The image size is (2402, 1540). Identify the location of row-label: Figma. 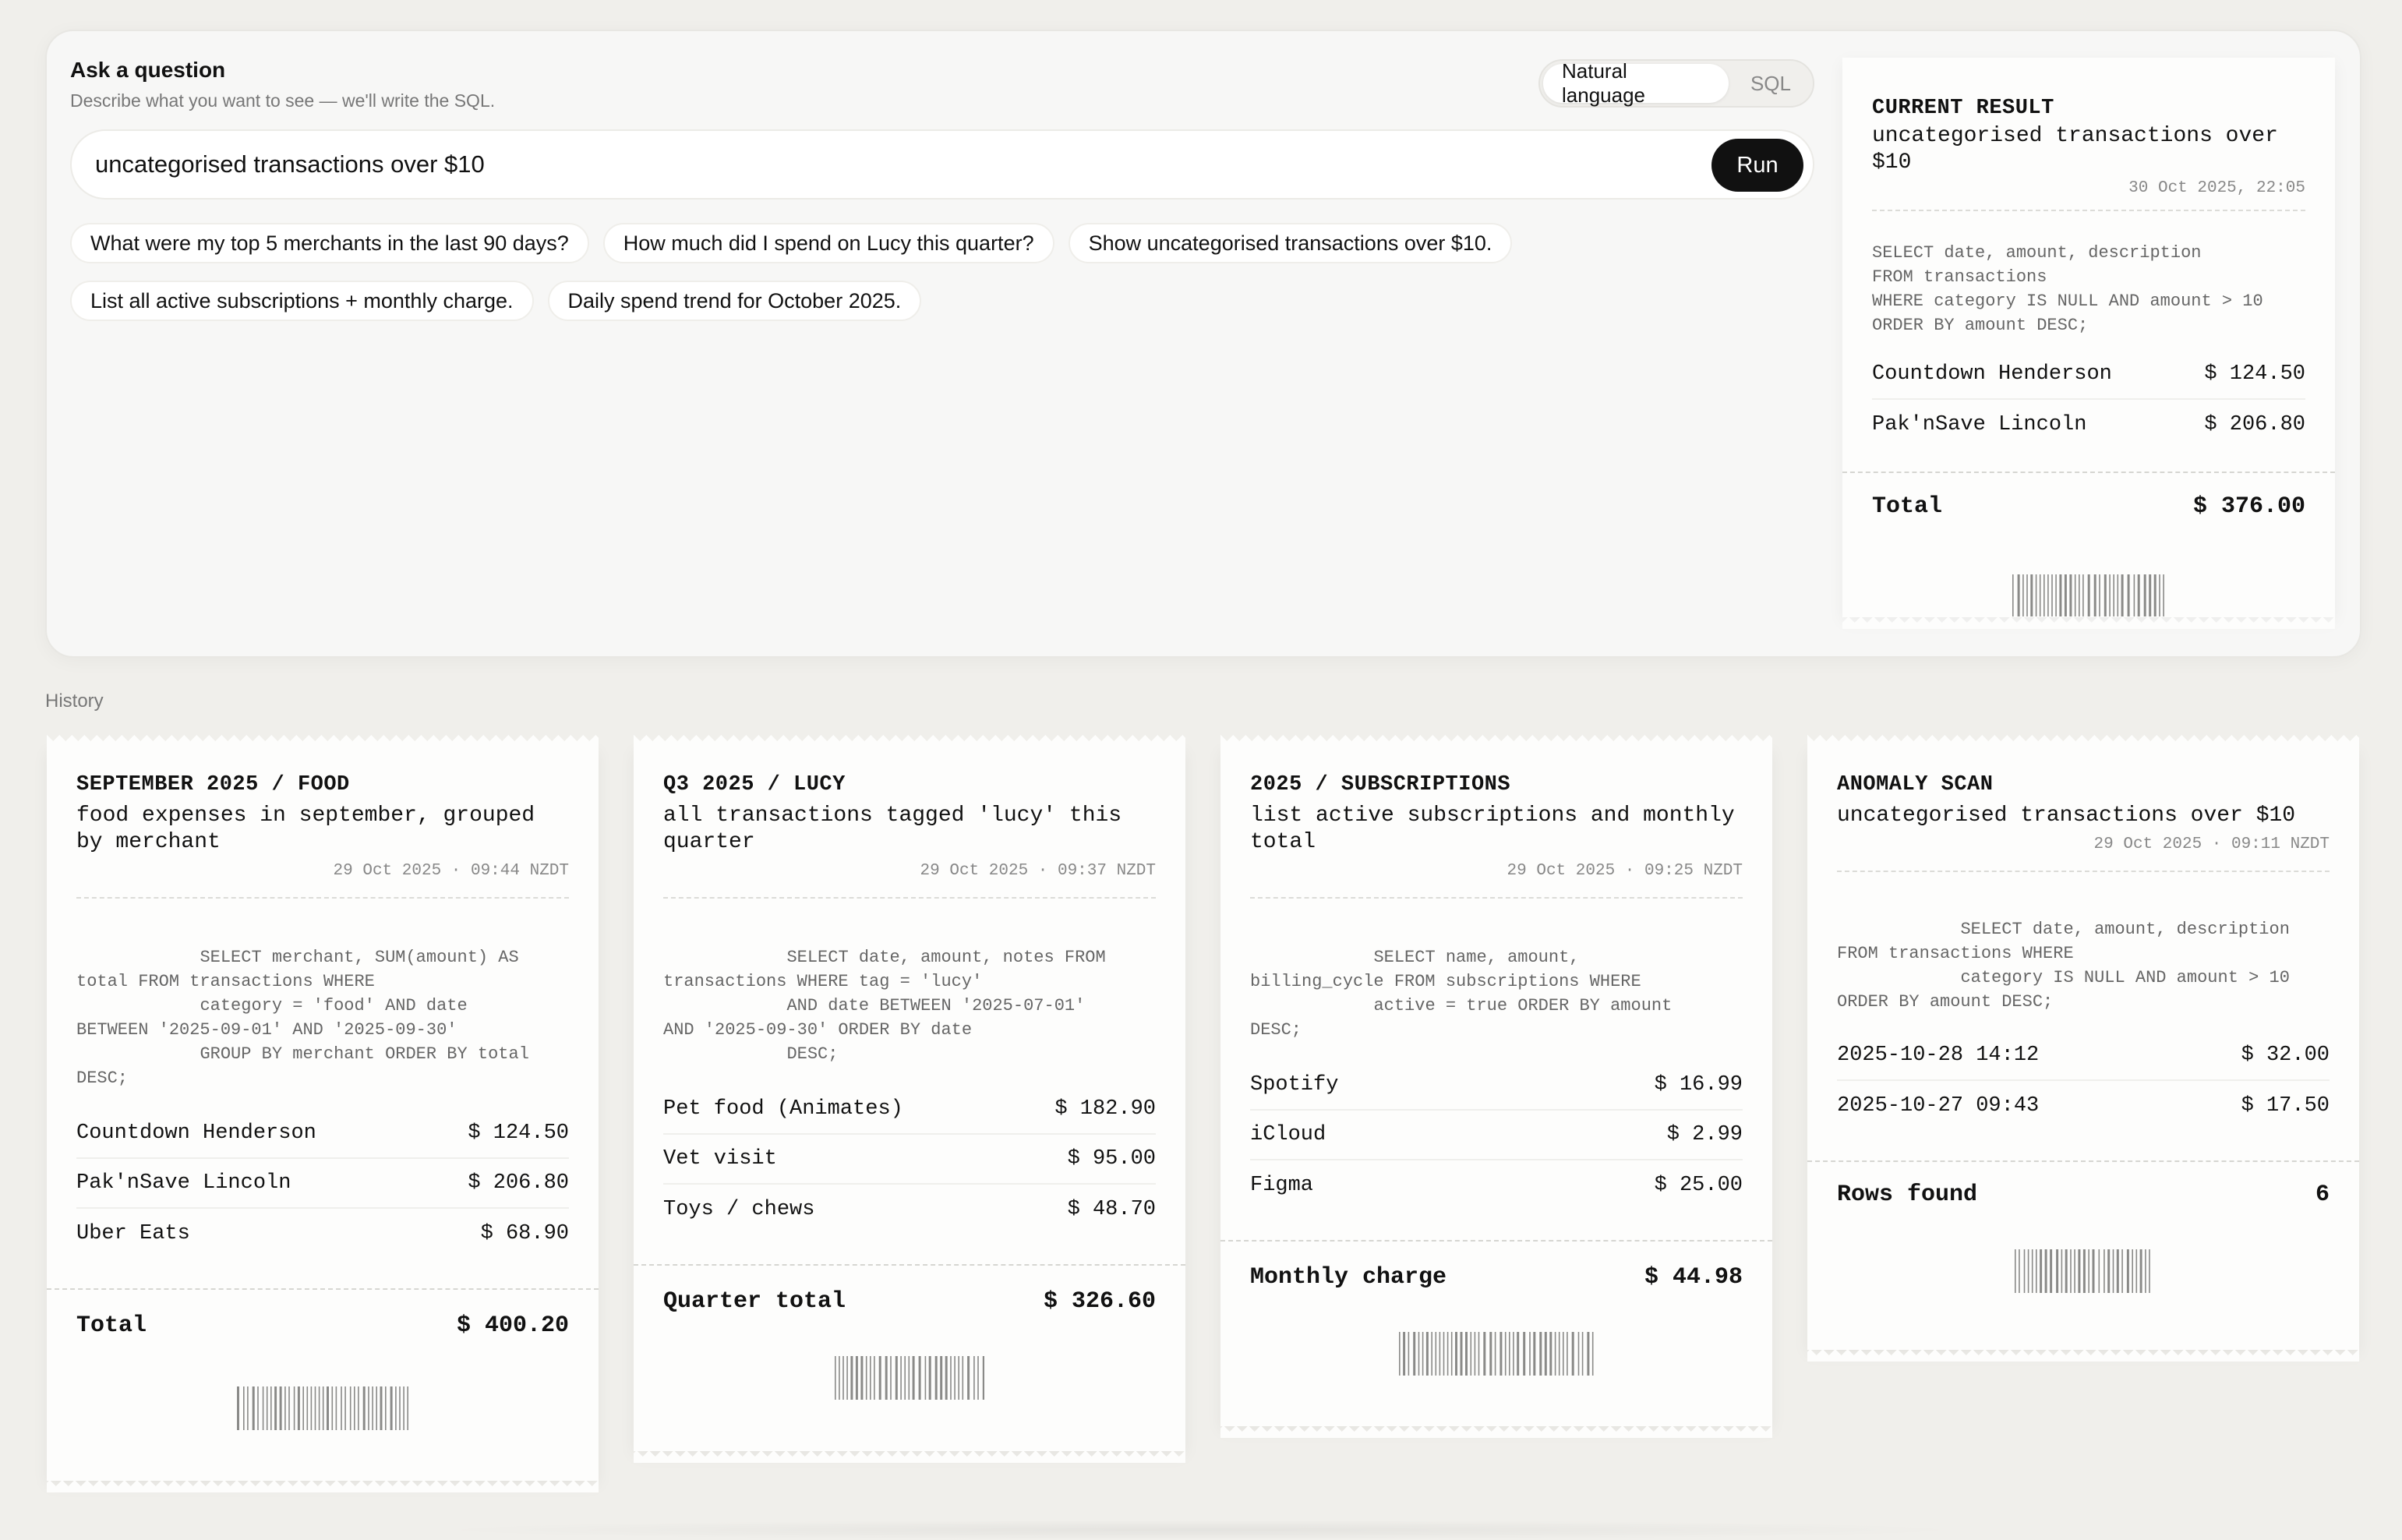
(1282, 1185).